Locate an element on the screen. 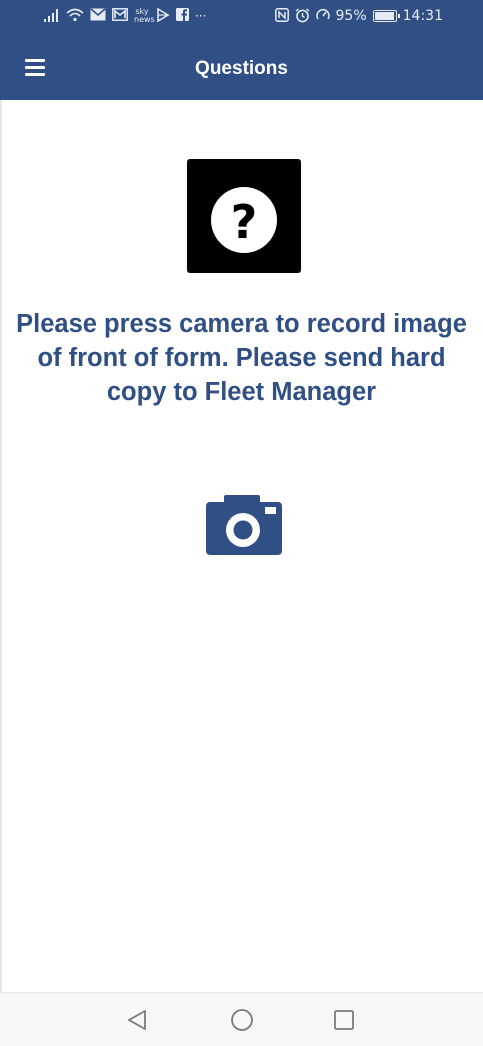  status-time: 14:31 is located at coordinates (422, 16).